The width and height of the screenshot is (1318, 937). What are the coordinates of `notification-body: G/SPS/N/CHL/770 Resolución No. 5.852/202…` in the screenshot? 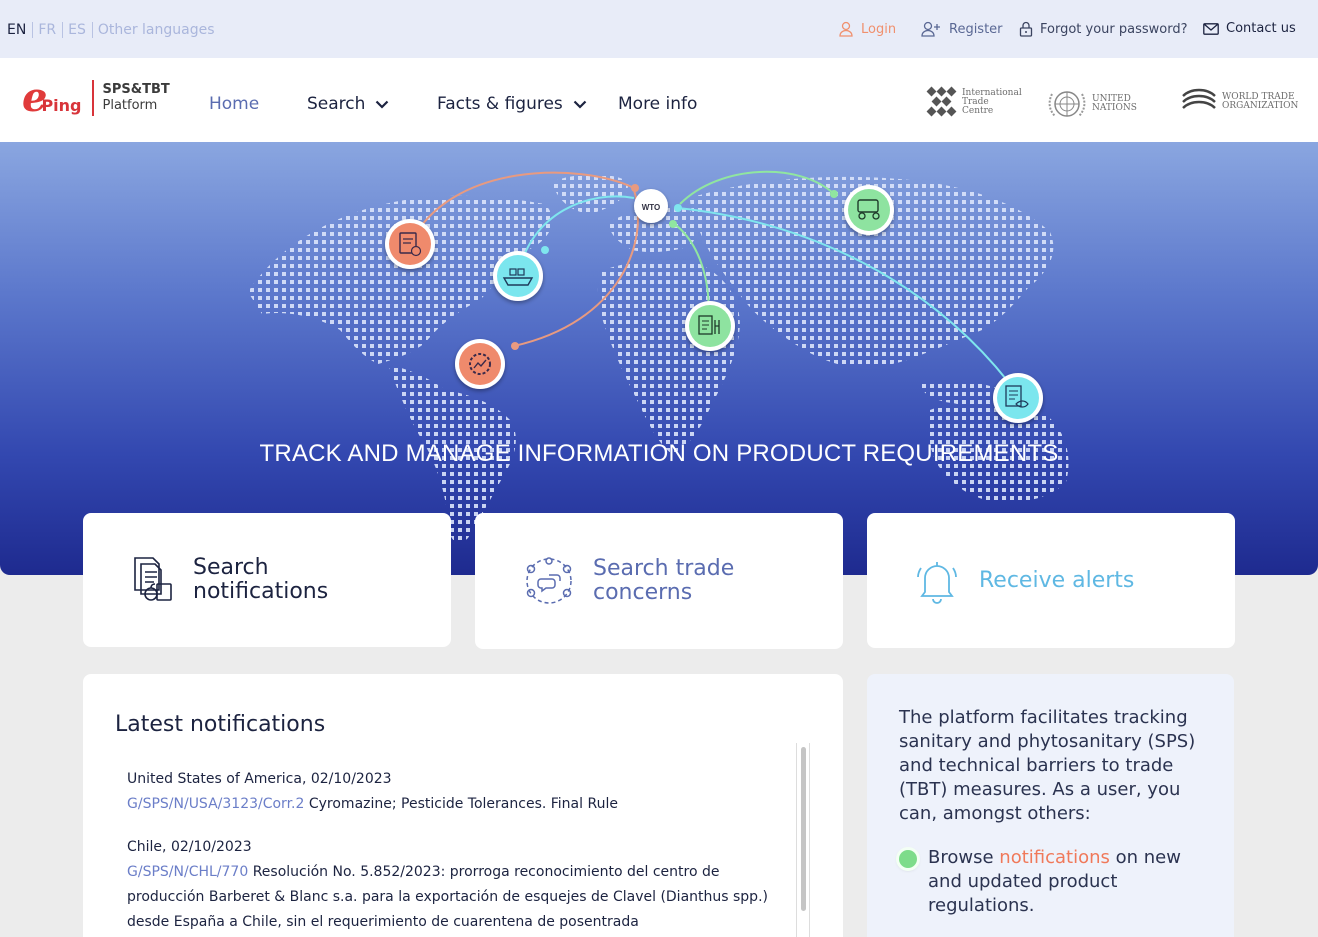 It's located at (457, 897).